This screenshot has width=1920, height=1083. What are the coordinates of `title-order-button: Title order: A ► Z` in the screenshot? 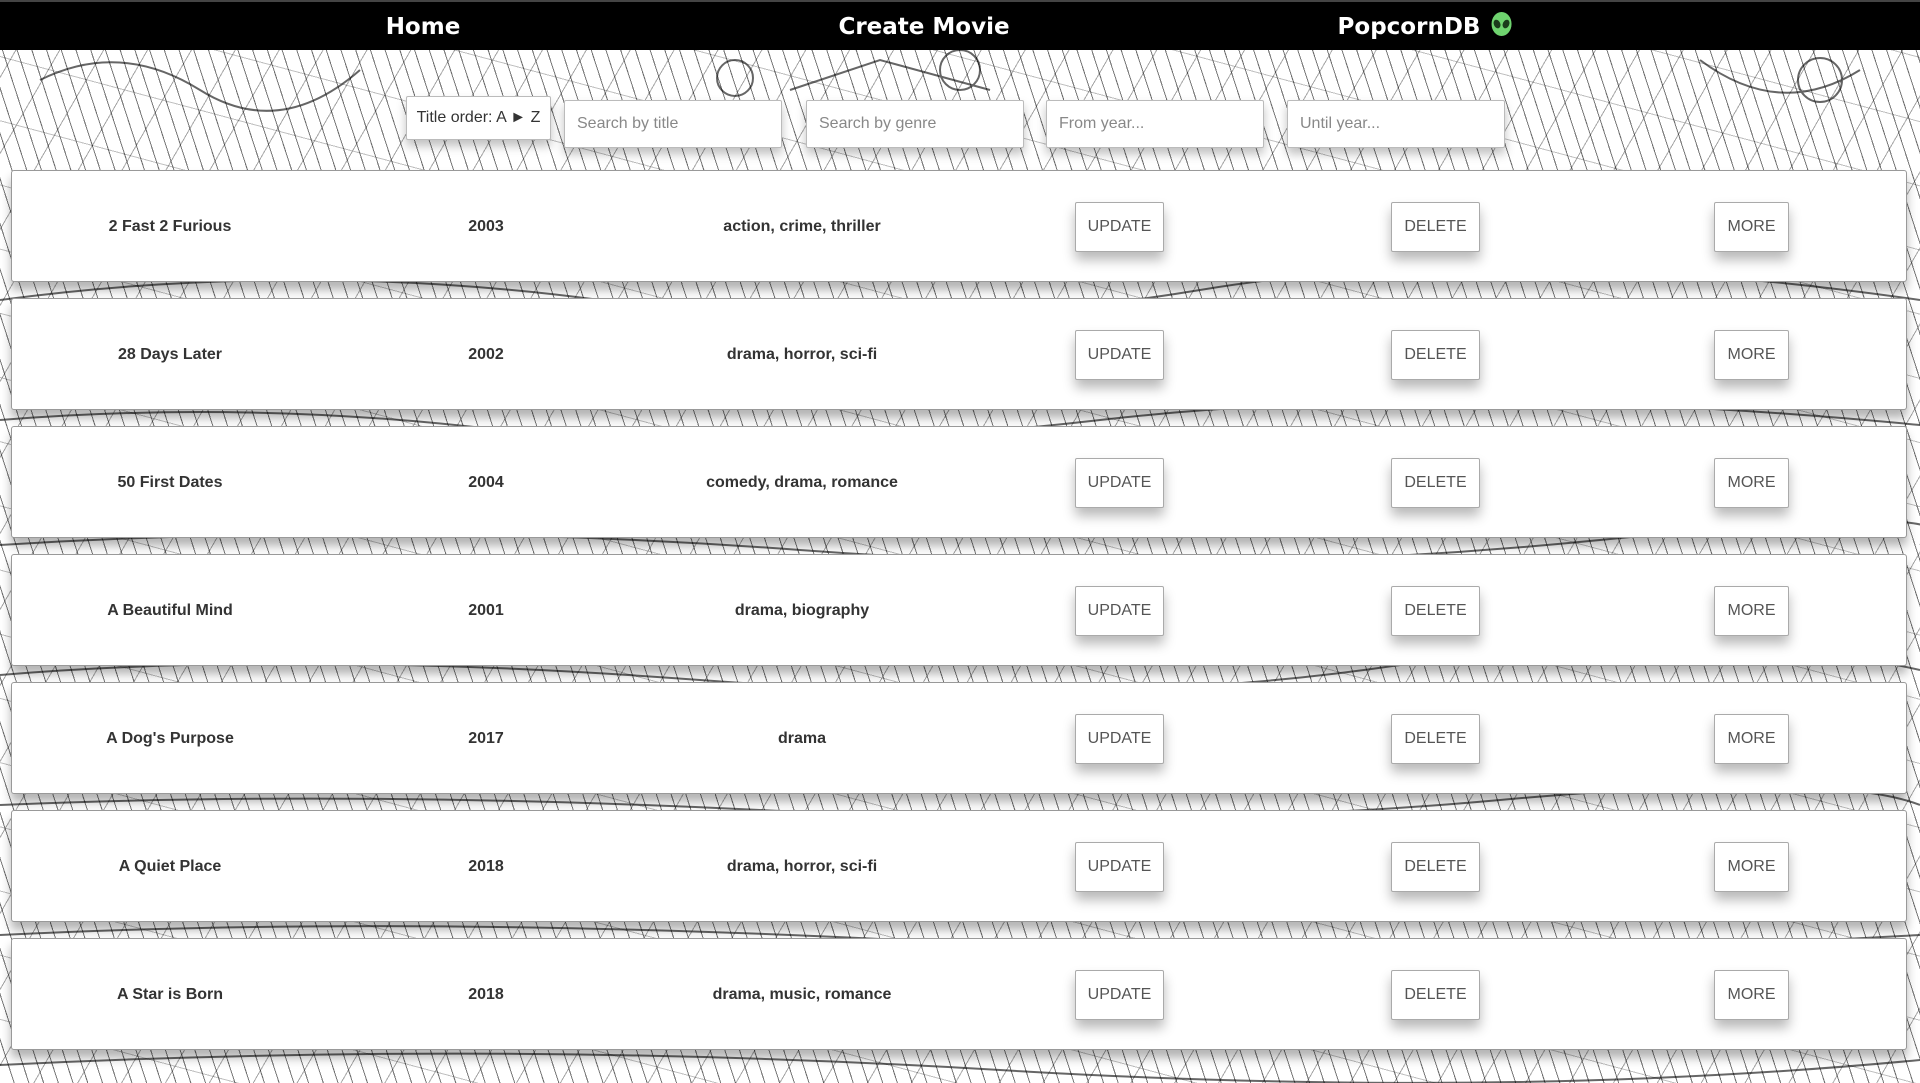 It's located at (478, 118).